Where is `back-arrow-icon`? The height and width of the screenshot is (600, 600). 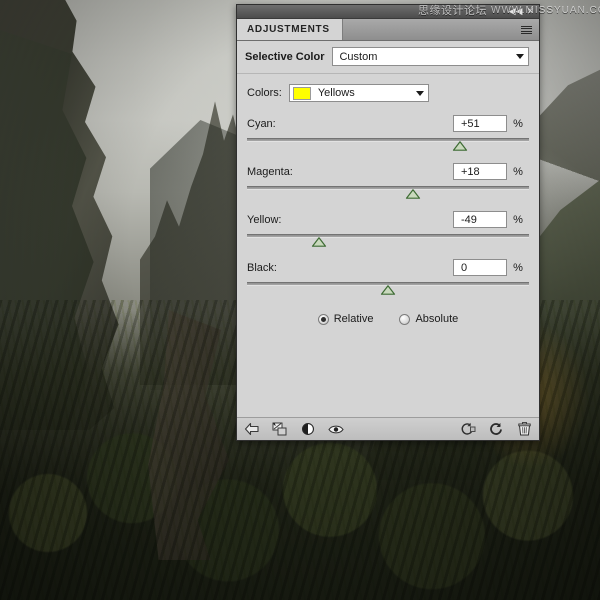
back-arrow-icon is located at coordinates (252, 429).